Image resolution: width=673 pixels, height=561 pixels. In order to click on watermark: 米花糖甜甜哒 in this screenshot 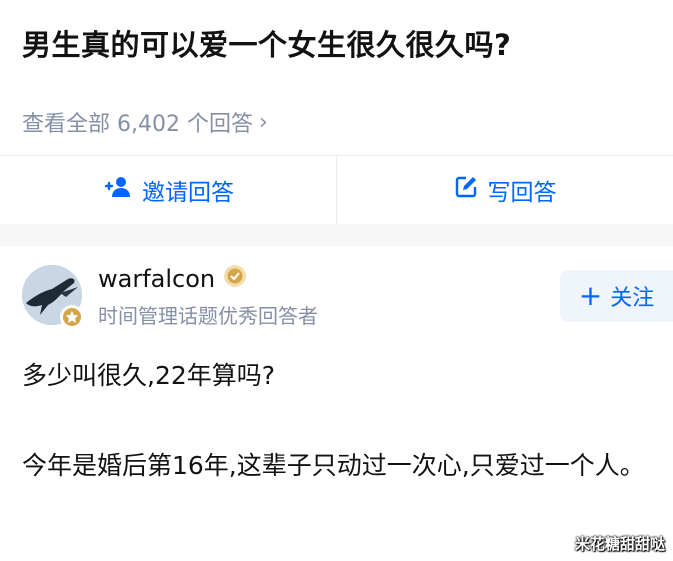, I will do `click(619, 544)`.